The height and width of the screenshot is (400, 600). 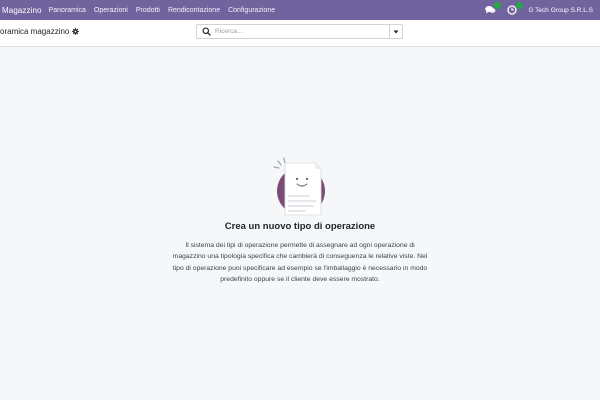 I want to click on search-options-toggle, so click(x=395, y=31).